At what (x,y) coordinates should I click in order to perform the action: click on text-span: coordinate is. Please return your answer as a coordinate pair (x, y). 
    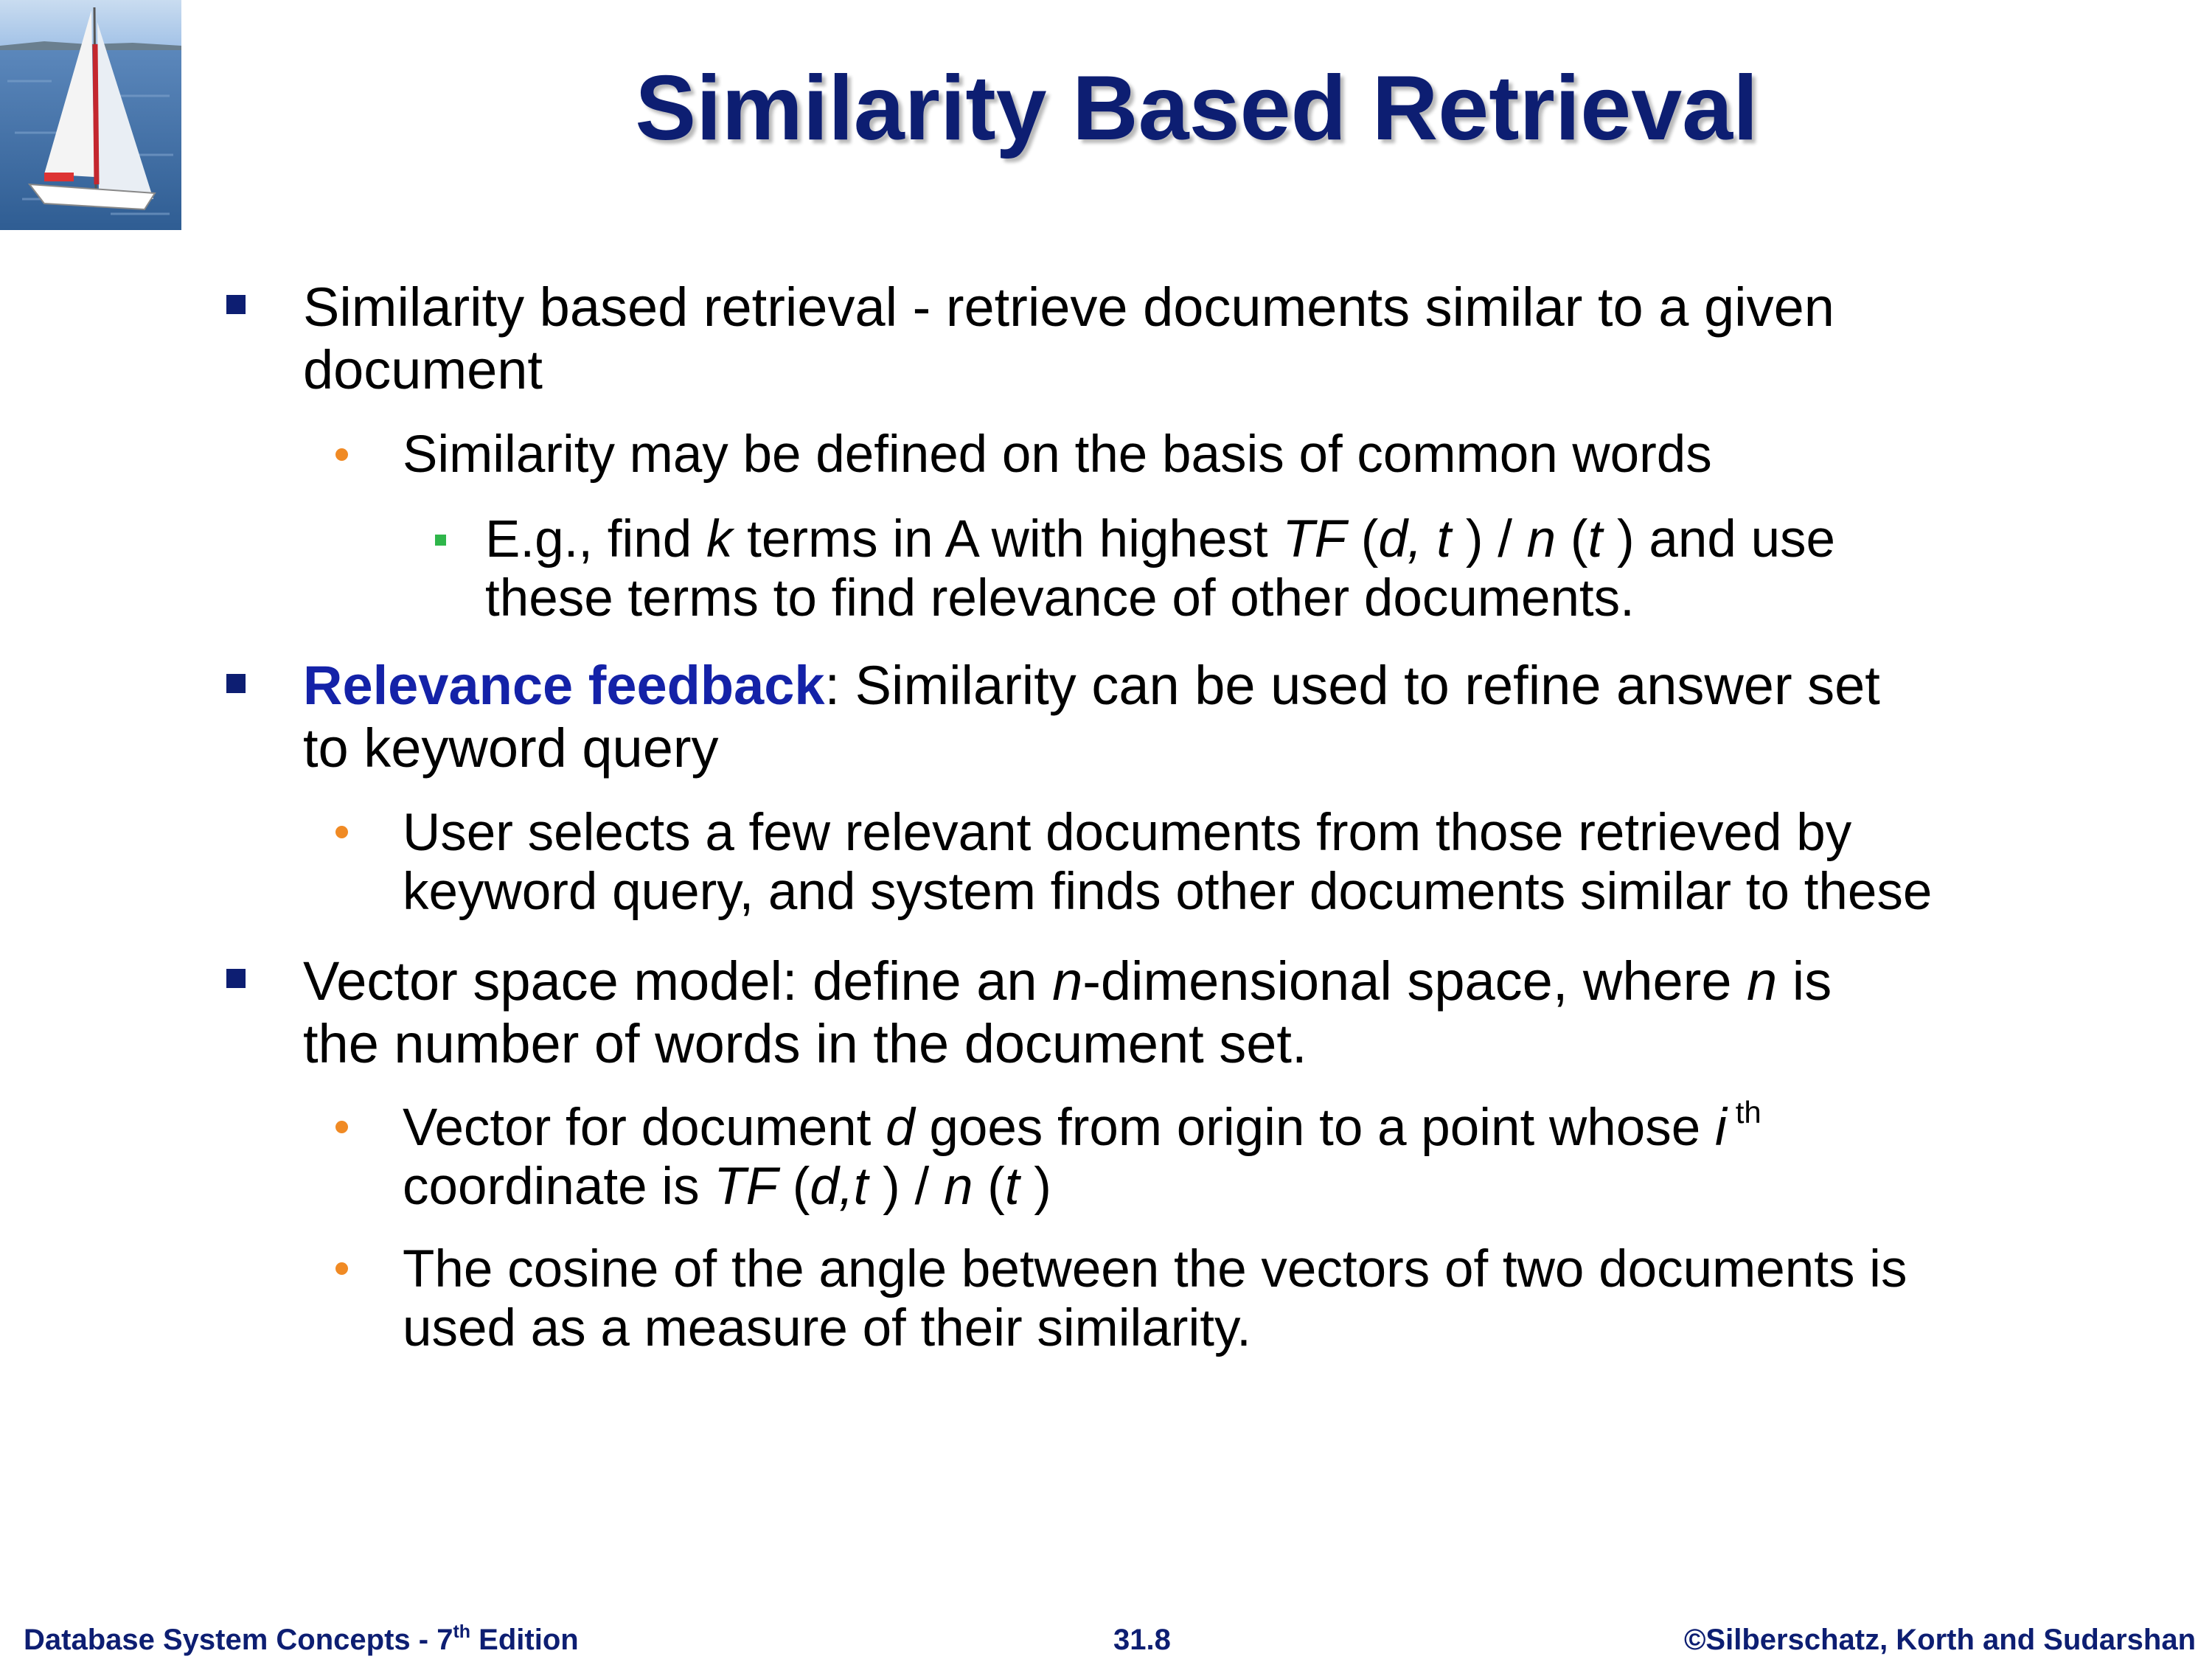
    Looking at the image, I should click on (558, 1187).